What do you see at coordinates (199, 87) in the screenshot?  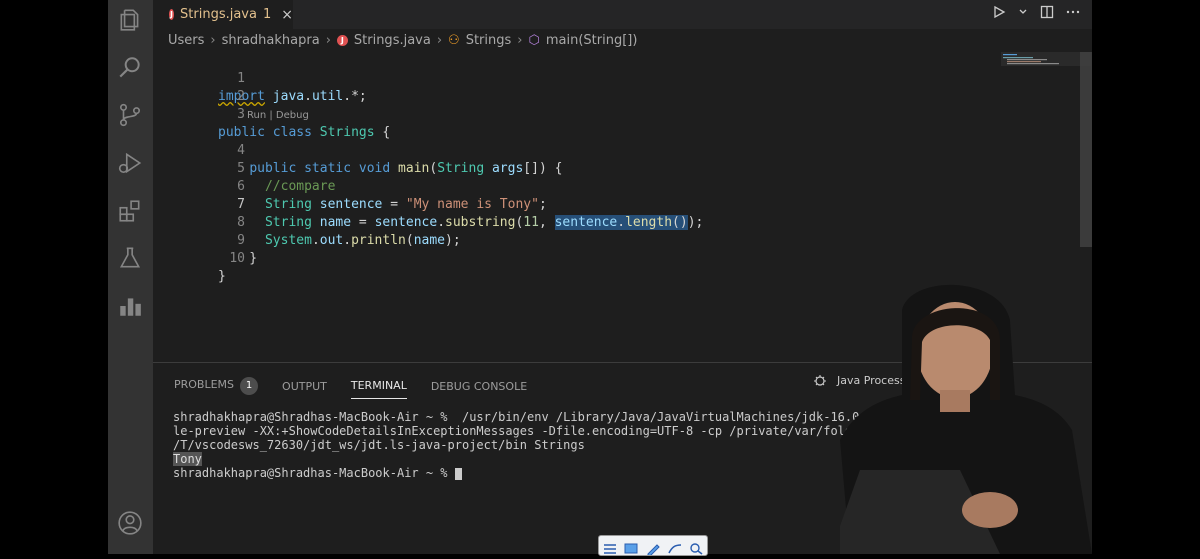 I see `code-line: 2` at bounding box center [199, 87].